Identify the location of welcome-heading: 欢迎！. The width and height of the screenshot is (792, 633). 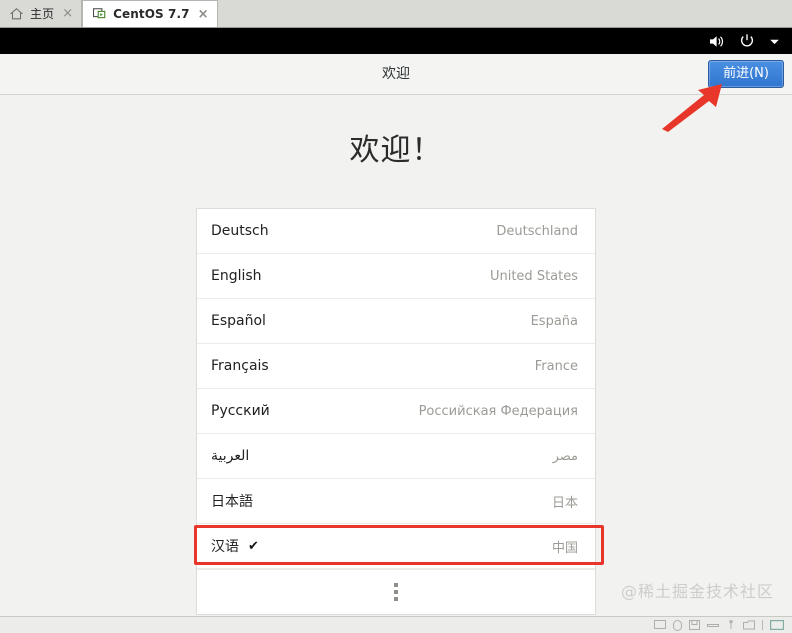
(396, 150).